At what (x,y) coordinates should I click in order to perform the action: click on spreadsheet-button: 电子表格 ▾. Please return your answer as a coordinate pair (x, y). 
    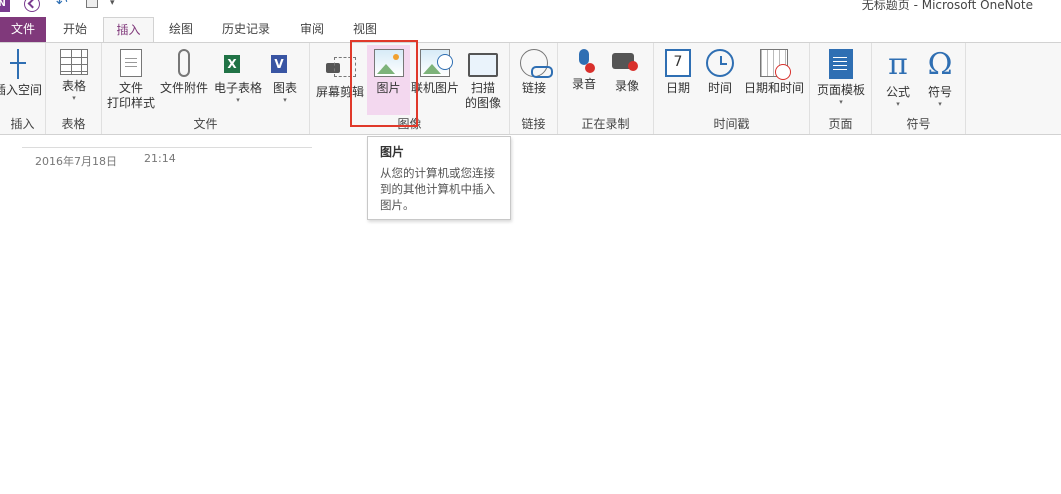
    Looking at the image, I should click on (238, 74).